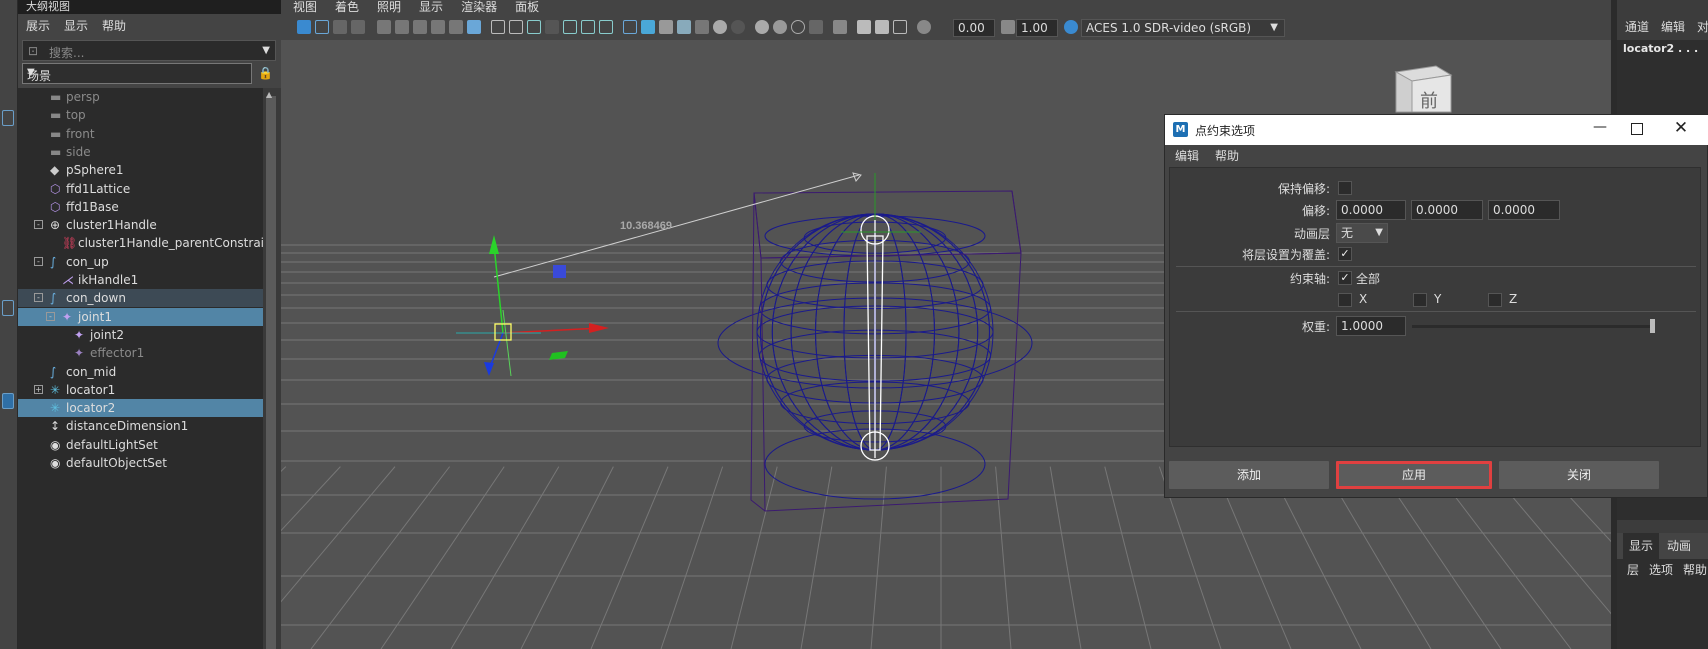 Image resolution: width=1708 pixels, height=649 pixels. I want to click on close-icon: ✕, so click(1681, 128).